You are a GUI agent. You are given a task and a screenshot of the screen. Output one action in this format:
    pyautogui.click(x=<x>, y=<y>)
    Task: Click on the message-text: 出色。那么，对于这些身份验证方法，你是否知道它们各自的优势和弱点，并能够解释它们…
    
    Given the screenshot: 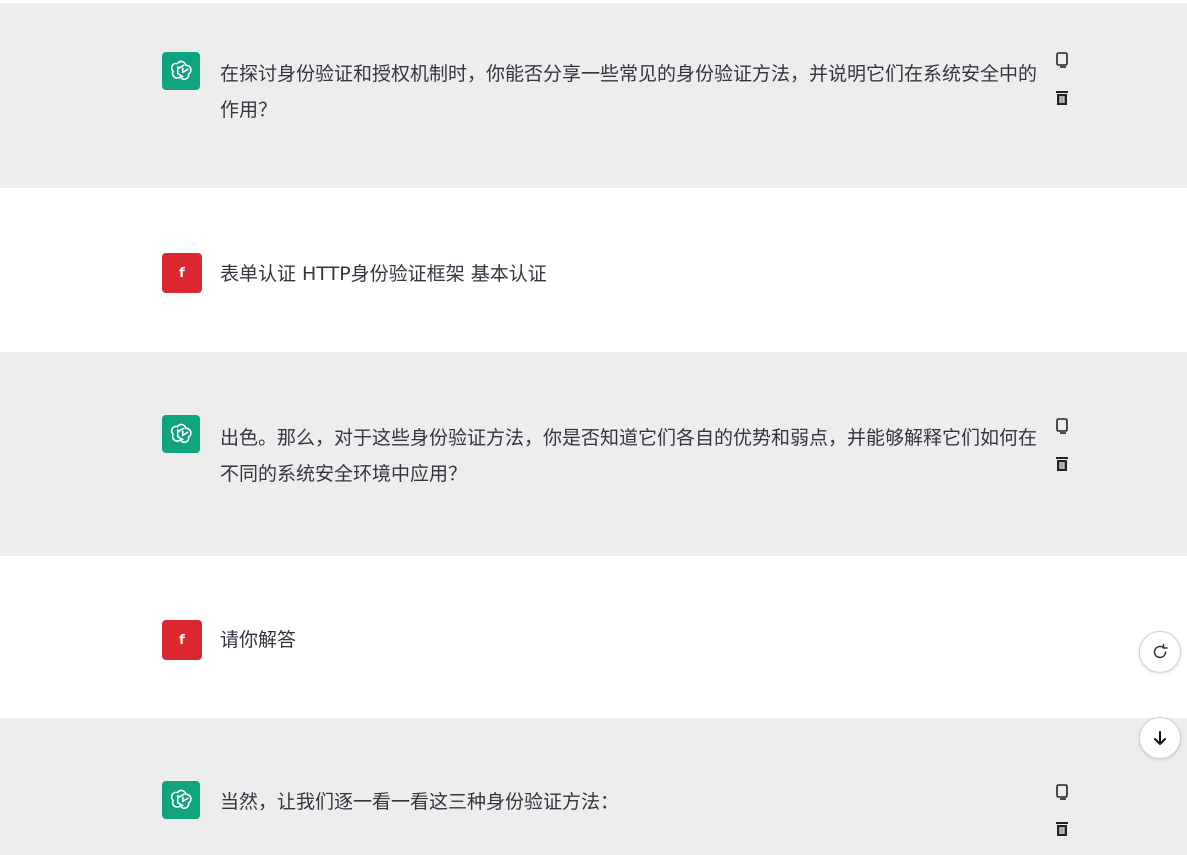 What is the action you would take?
    pyautogui.click(x=629, y=456)
    